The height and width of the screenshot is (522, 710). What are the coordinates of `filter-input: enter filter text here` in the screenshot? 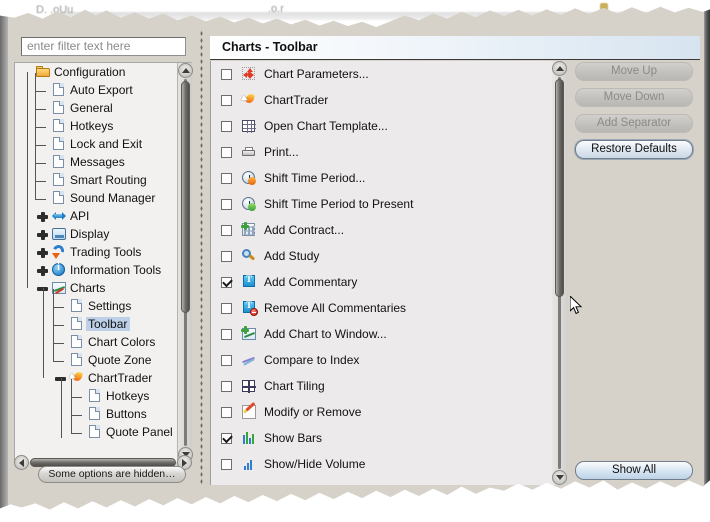 It's located at (103, 46).